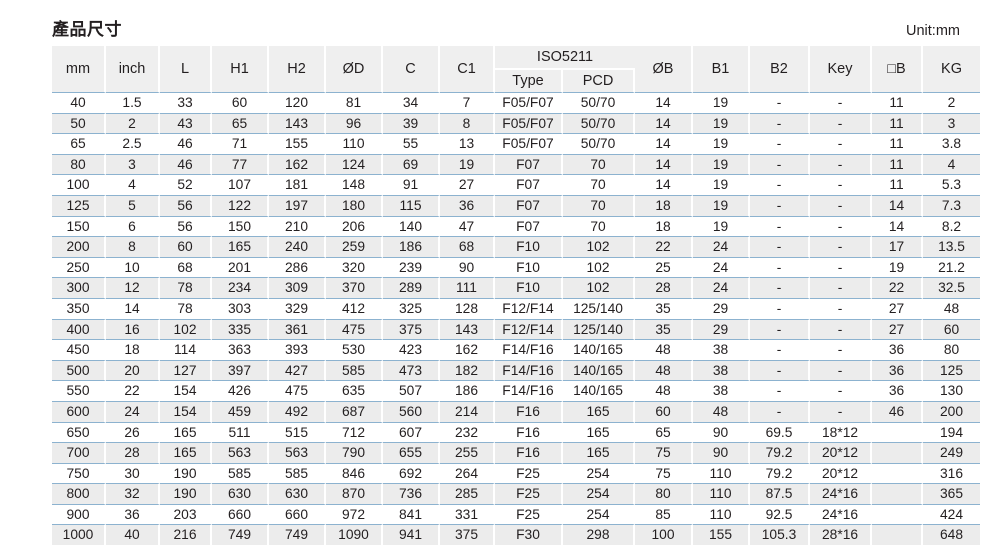  What do you see at coordinates (411, 493) in the screenshot?
I see `cell-c: 736` at bounding box center [411, 493].